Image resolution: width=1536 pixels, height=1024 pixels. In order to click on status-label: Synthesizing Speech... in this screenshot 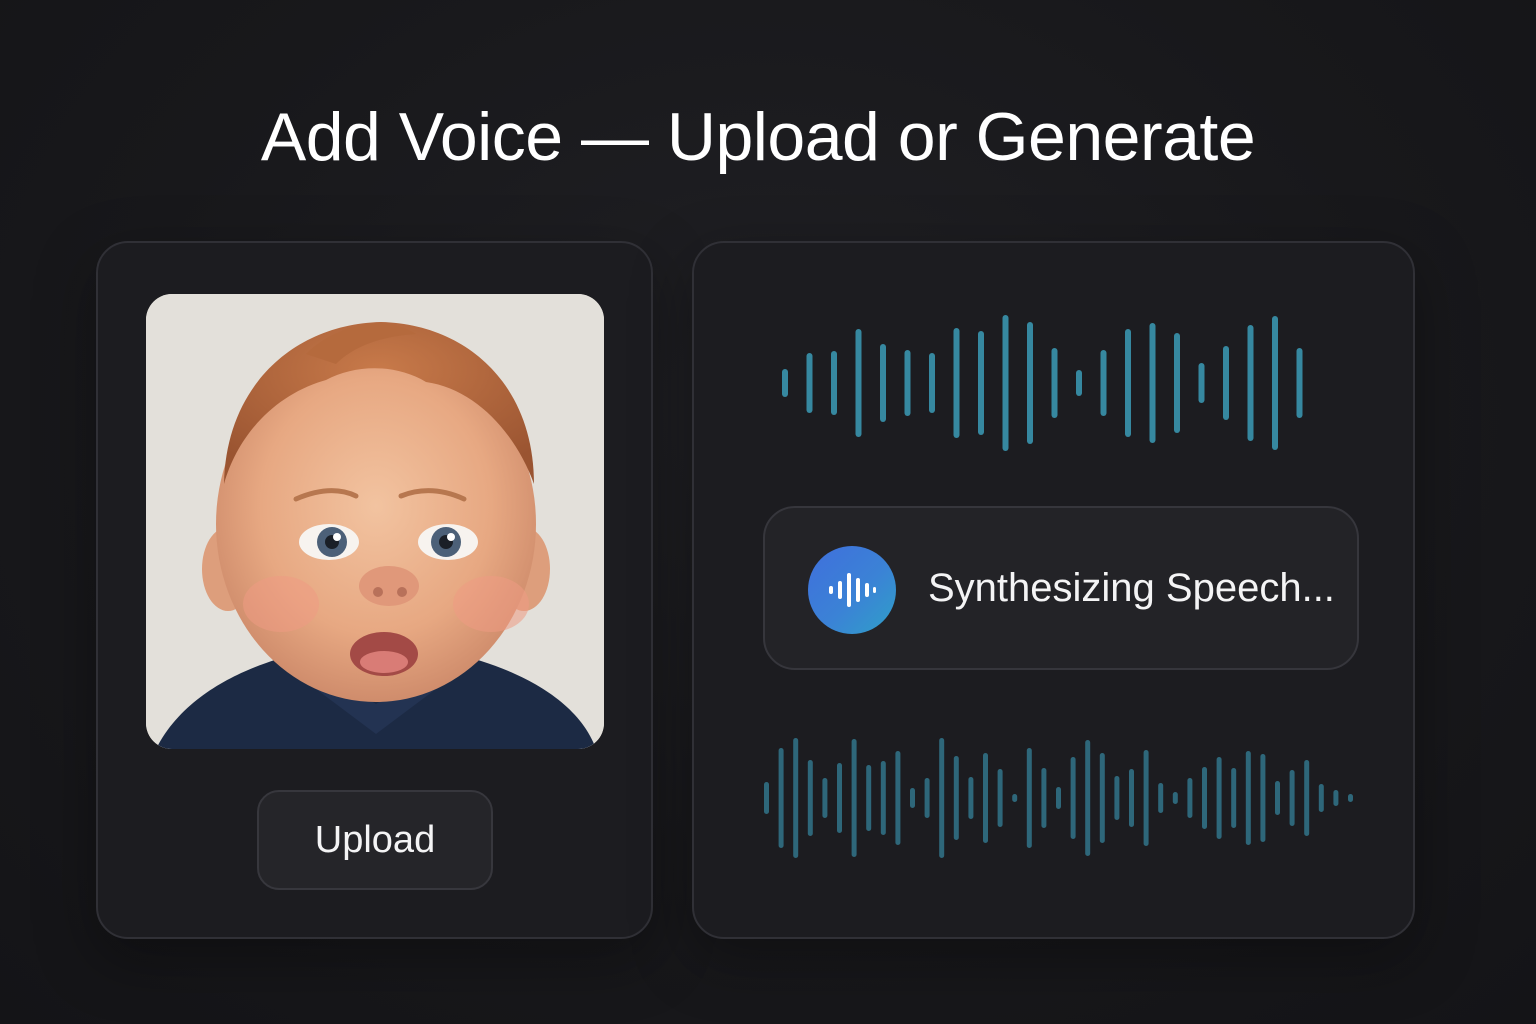, I will do `click(1131, 588)`.